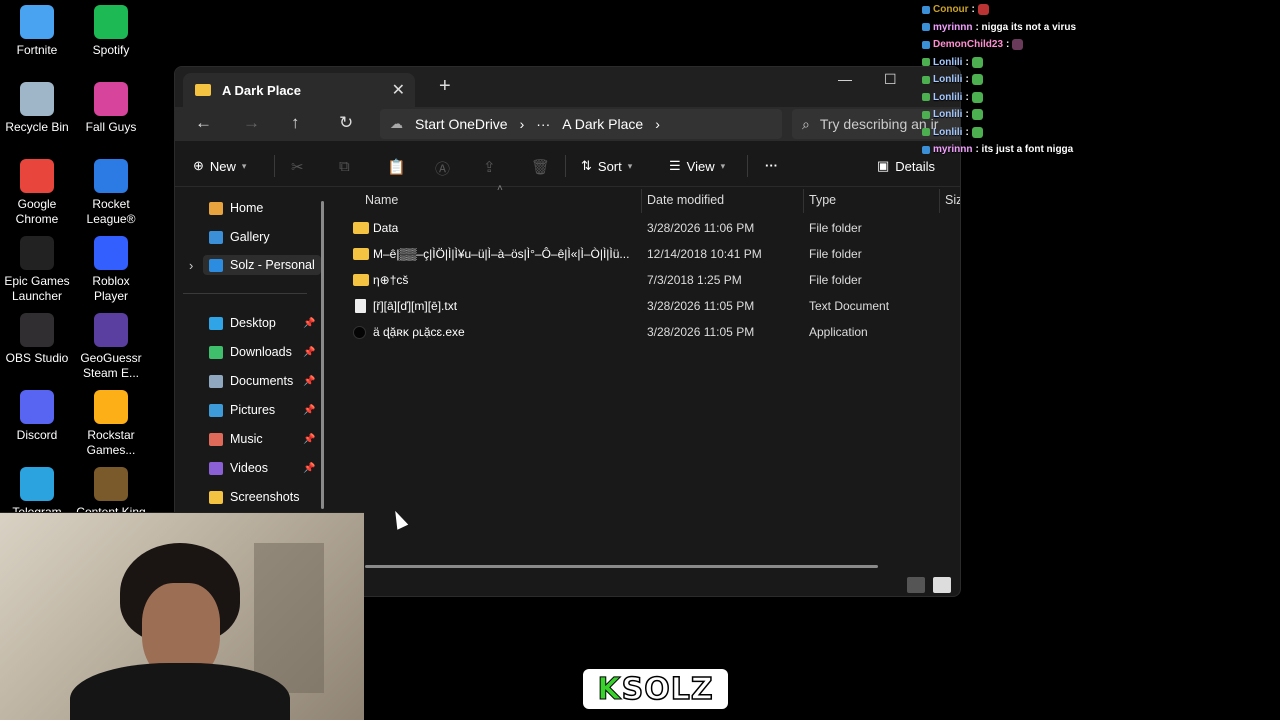 This screenshot has height=720, width=1280. Describe the element at coordinates (489, 167) in the screenshot. I see `share-icon: ⇪` at that location.